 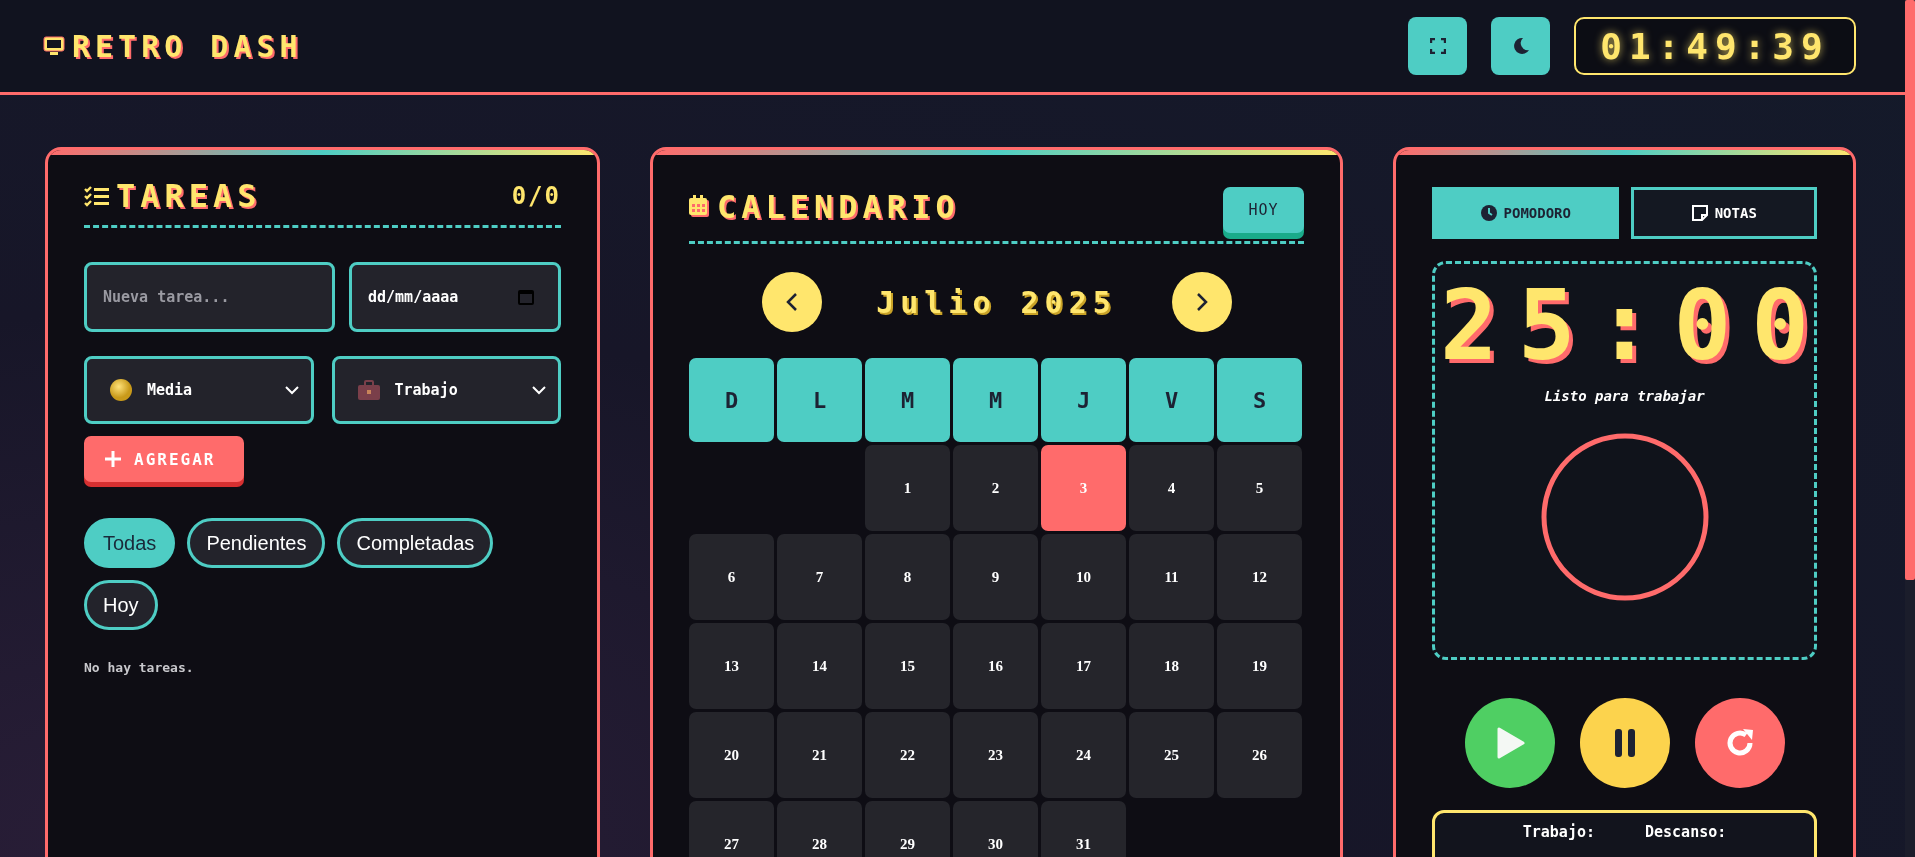 I want to click on priority-select: Media, so click(x=199, y=390).